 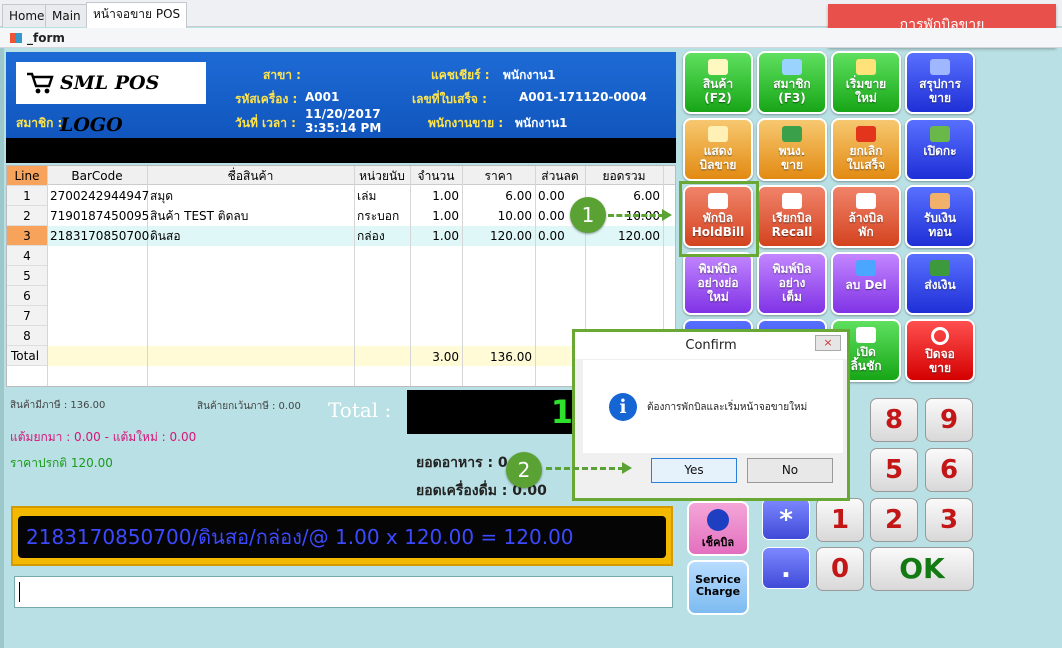 What do you see at coordinates (436, 176) in the screenshot?
I see `col-header-qty: จำนวน` at bounding box center [436, 176].